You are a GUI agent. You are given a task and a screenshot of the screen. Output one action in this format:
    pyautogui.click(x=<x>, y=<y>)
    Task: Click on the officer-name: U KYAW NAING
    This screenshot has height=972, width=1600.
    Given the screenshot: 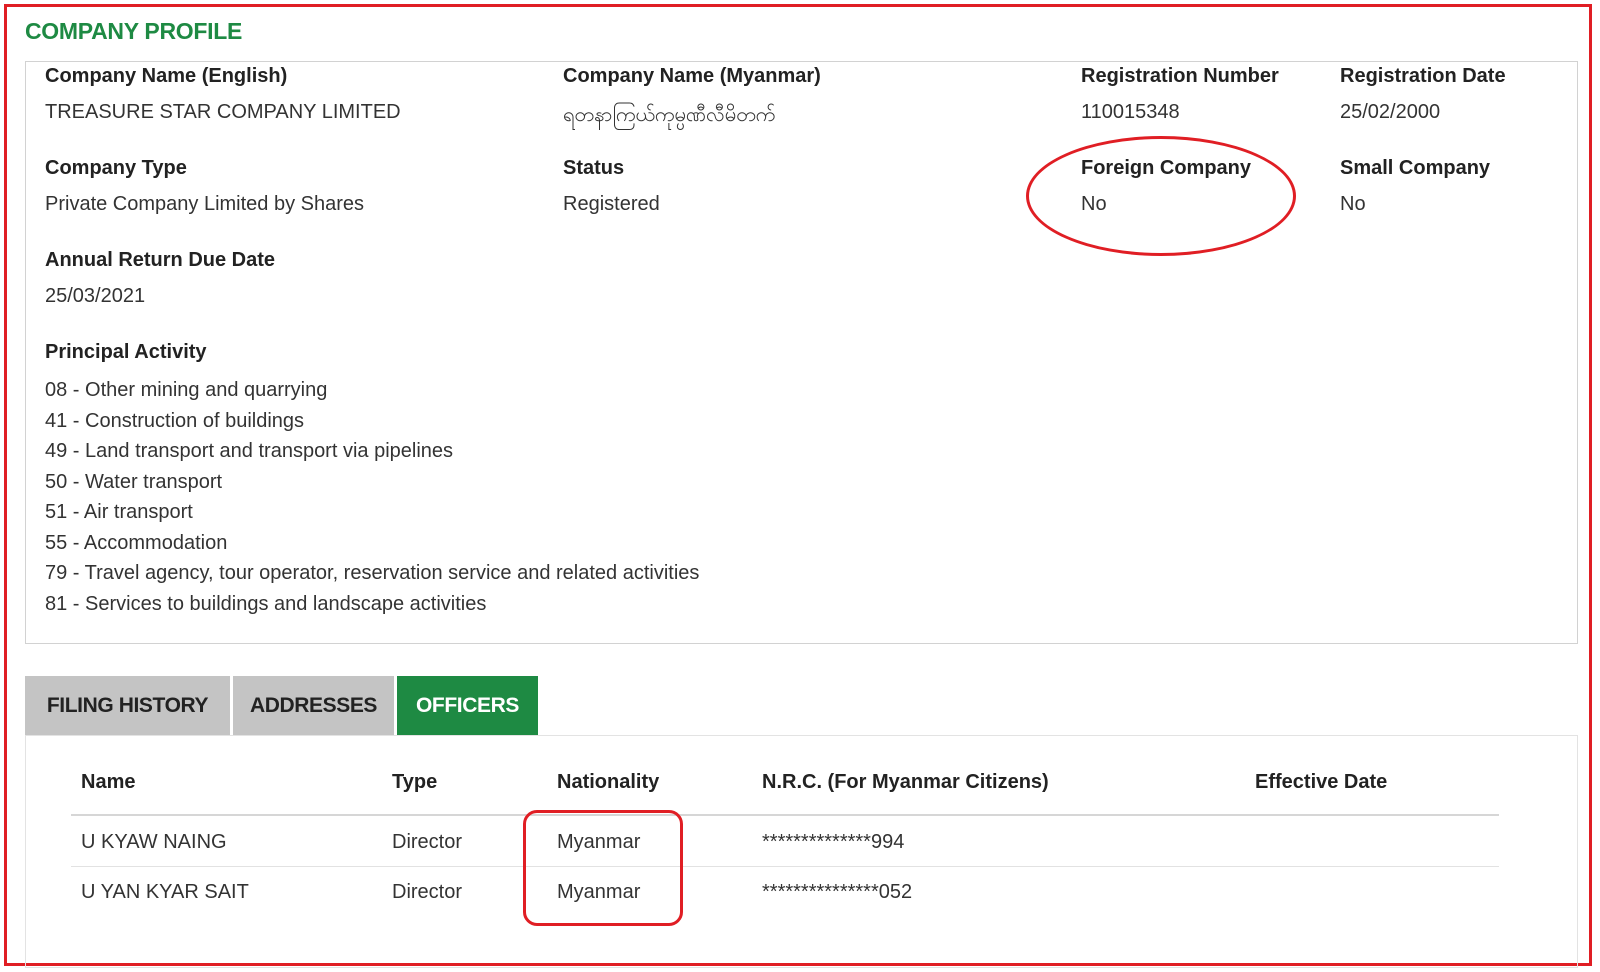 What is the action you would take?
    pyautogui.click(x=154, y=842)
    